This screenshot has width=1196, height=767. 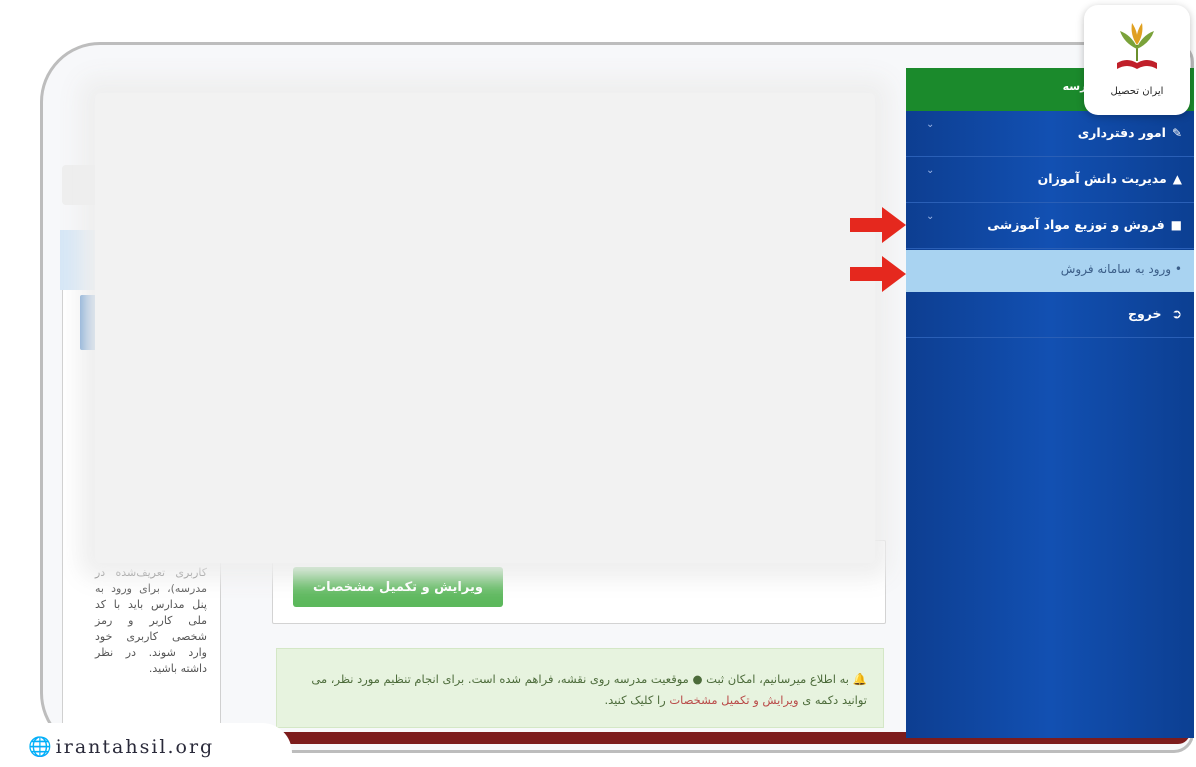 What do you see at coordinates (1121, 132) in the screenshot?
I see `sidebar-item-label: امور دفترداری` at bounding box center [1121, 132].